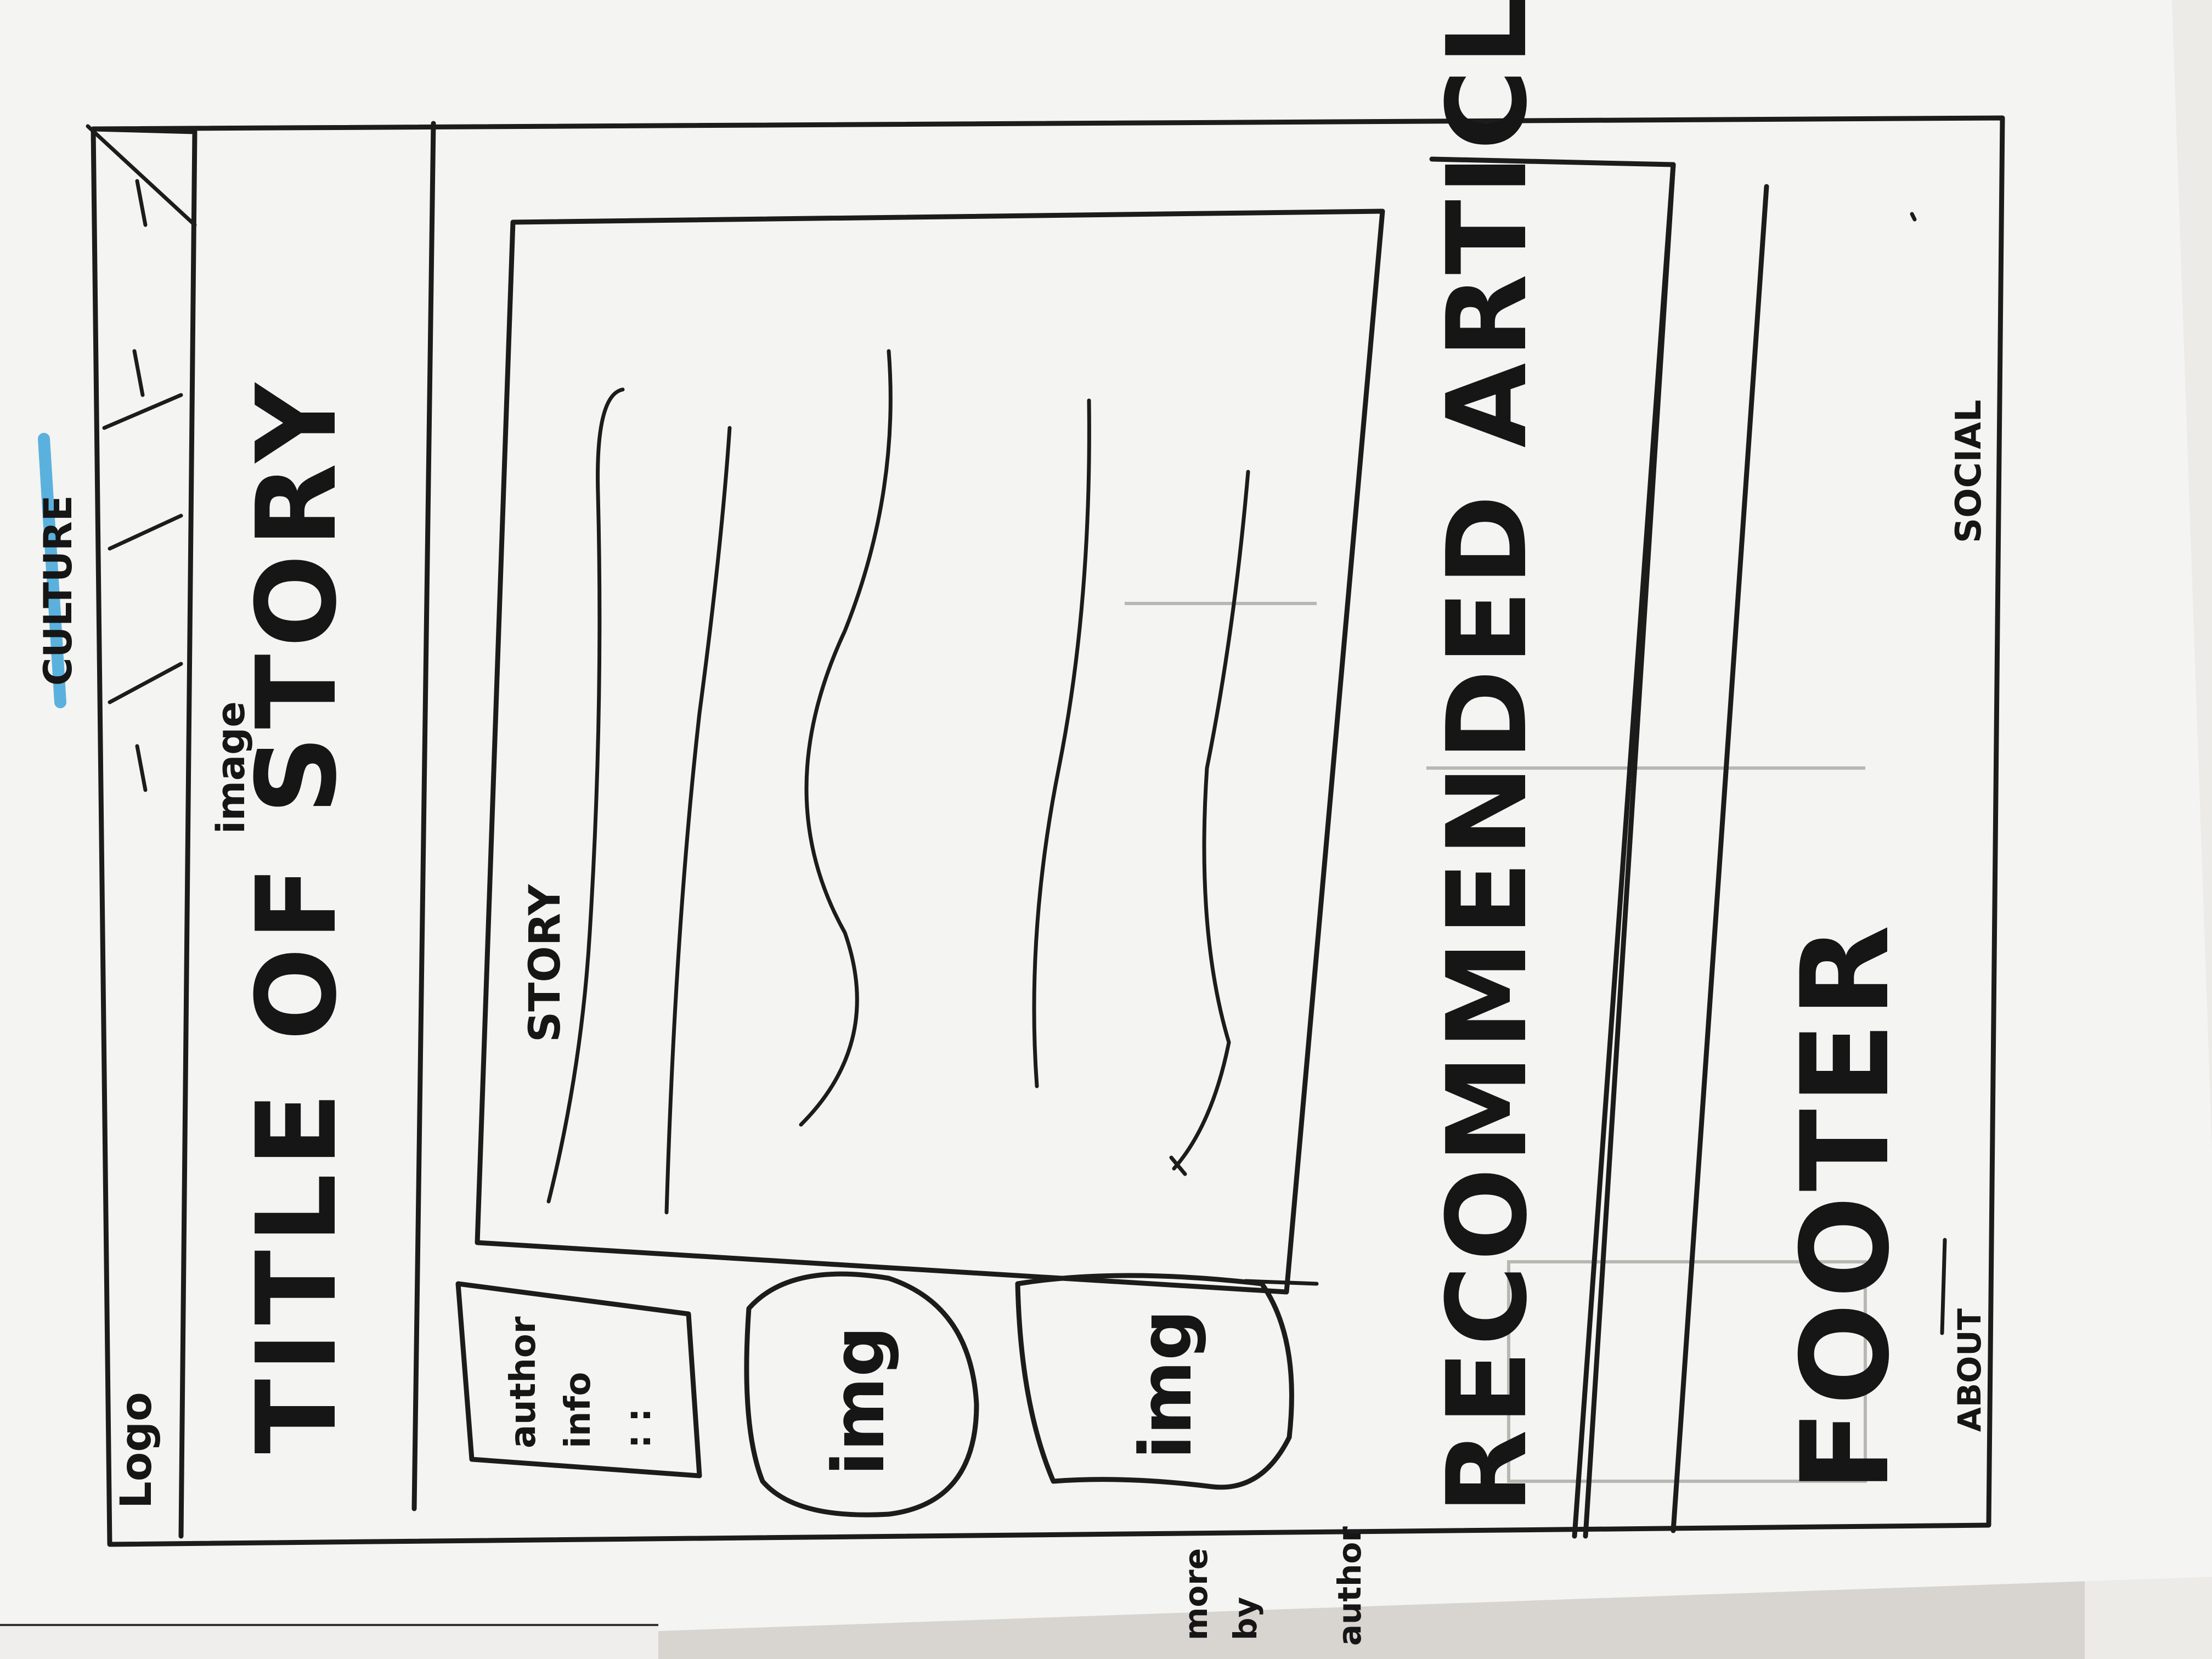 Image resolution: width=2212 pixels, height=1659 pixels. I want to click on footer-bottom-tick, so click(1943, 1286).